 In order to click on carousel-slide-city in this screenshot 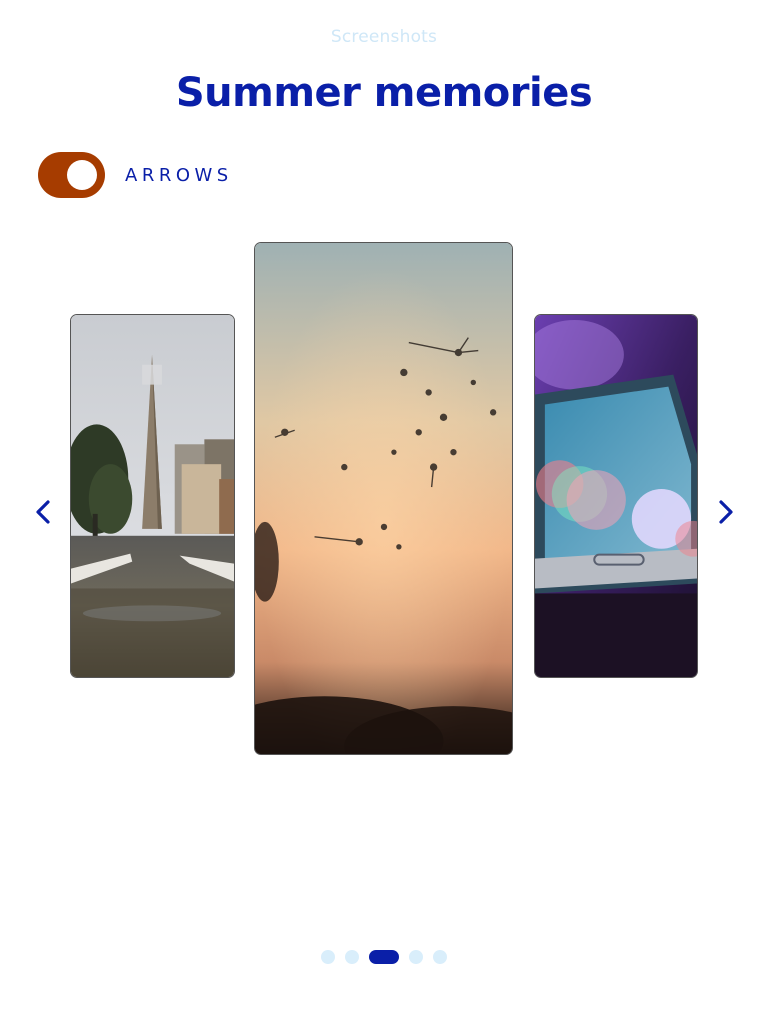, I will do `click(152, 496)`.